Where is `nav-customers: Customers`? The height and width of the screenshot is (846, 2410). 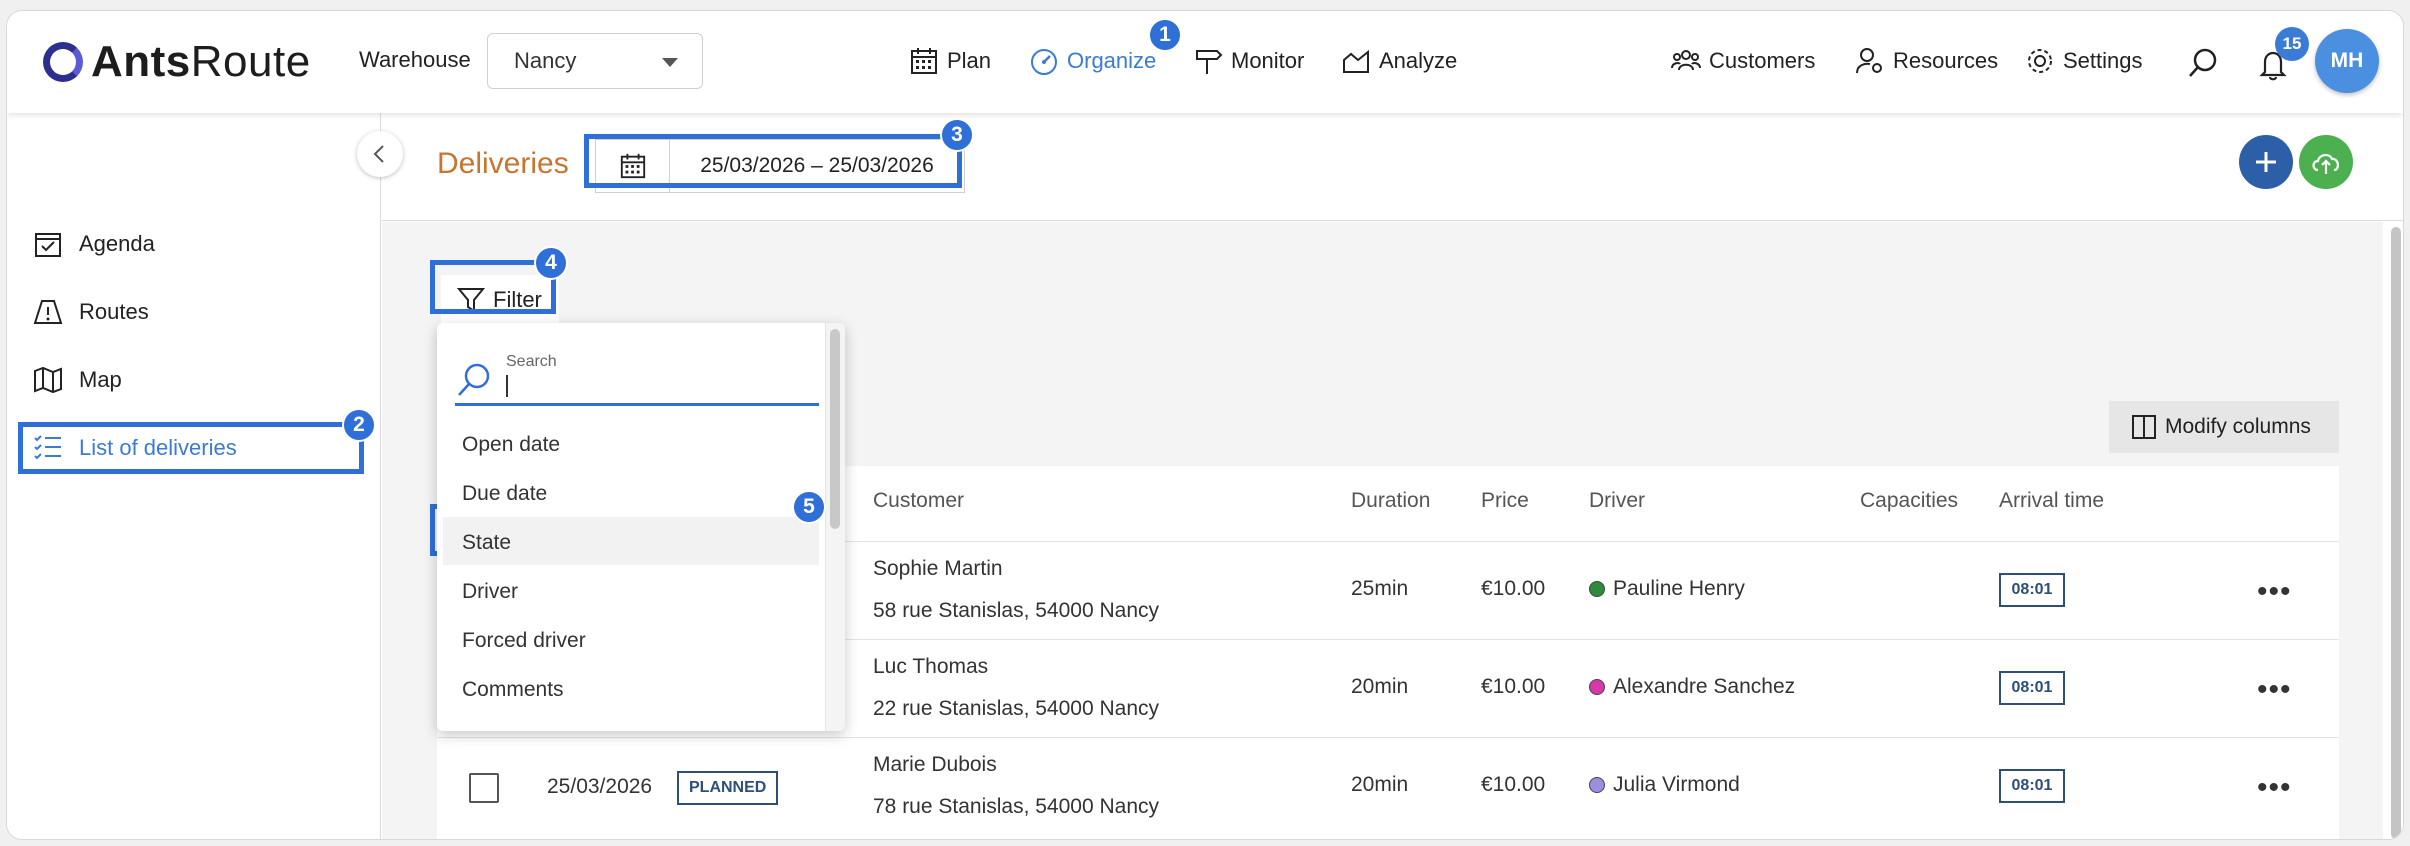
nav-customers: Customers is located at coordinates (1743, 61).